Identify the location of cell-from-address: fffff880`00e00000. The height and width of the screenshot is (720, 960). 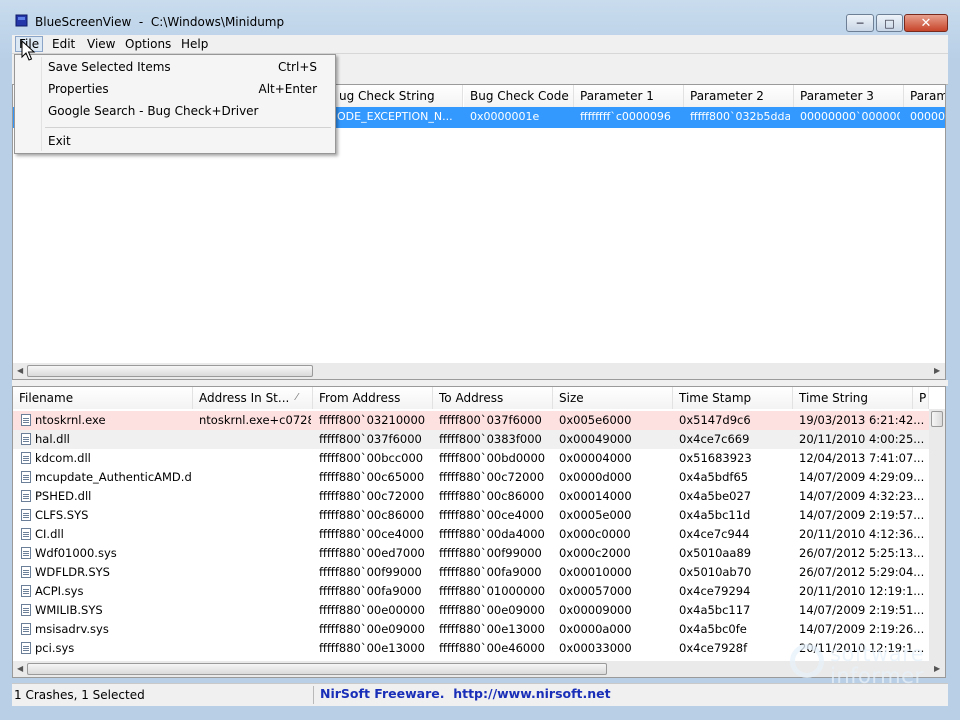
(372, 610).